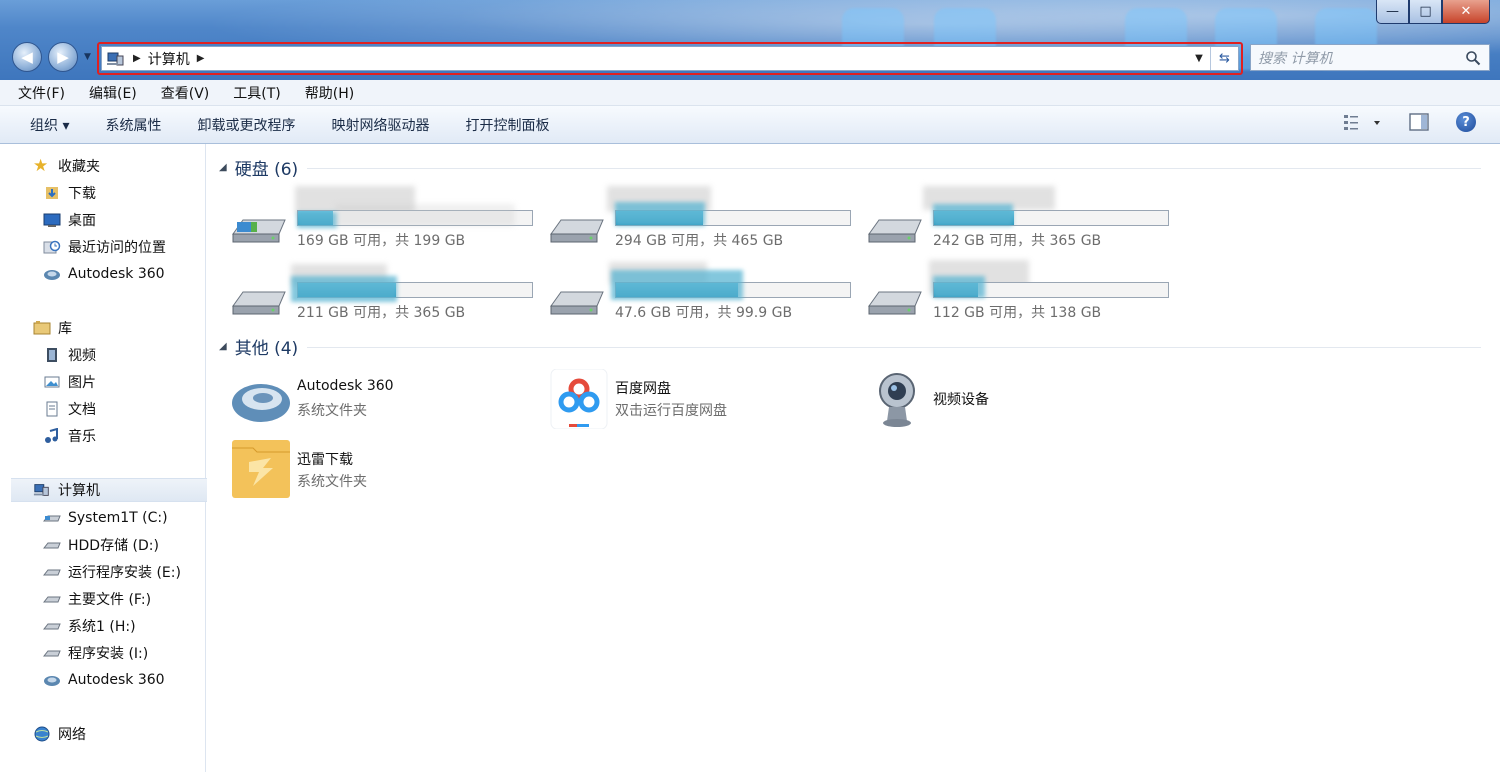 This screenshot has height=772, width=1500. I want to click on nav-drive-h-label: 系统1 (H:), so click(102, 627).